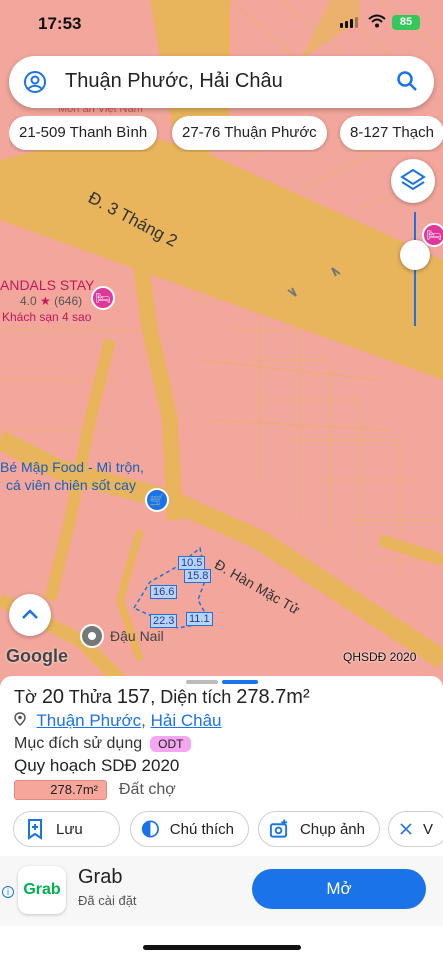  Describe the element at coordinates (45, 301) in the screenshot. I see `star-icon: ★` at that location.